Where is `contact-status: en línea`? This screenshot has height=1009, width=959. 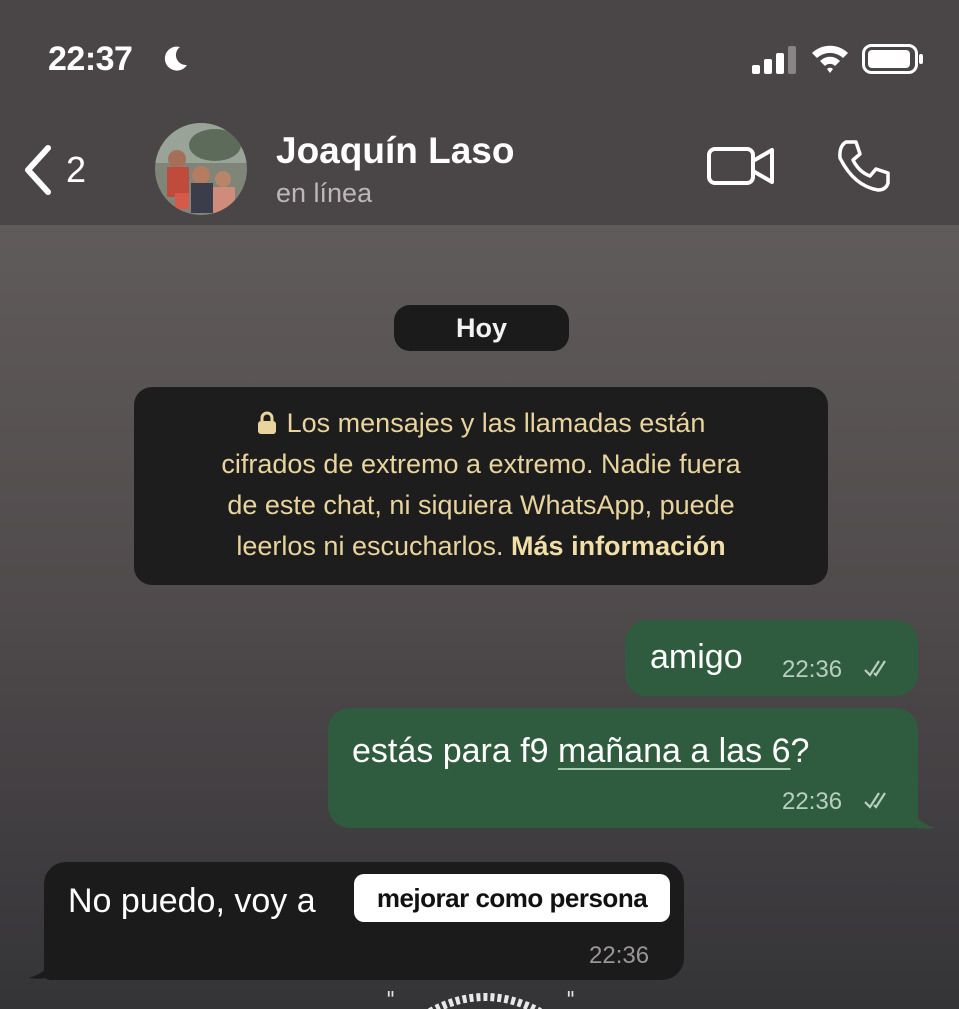 contact-status: en línea is located at coordinates (324, 193).